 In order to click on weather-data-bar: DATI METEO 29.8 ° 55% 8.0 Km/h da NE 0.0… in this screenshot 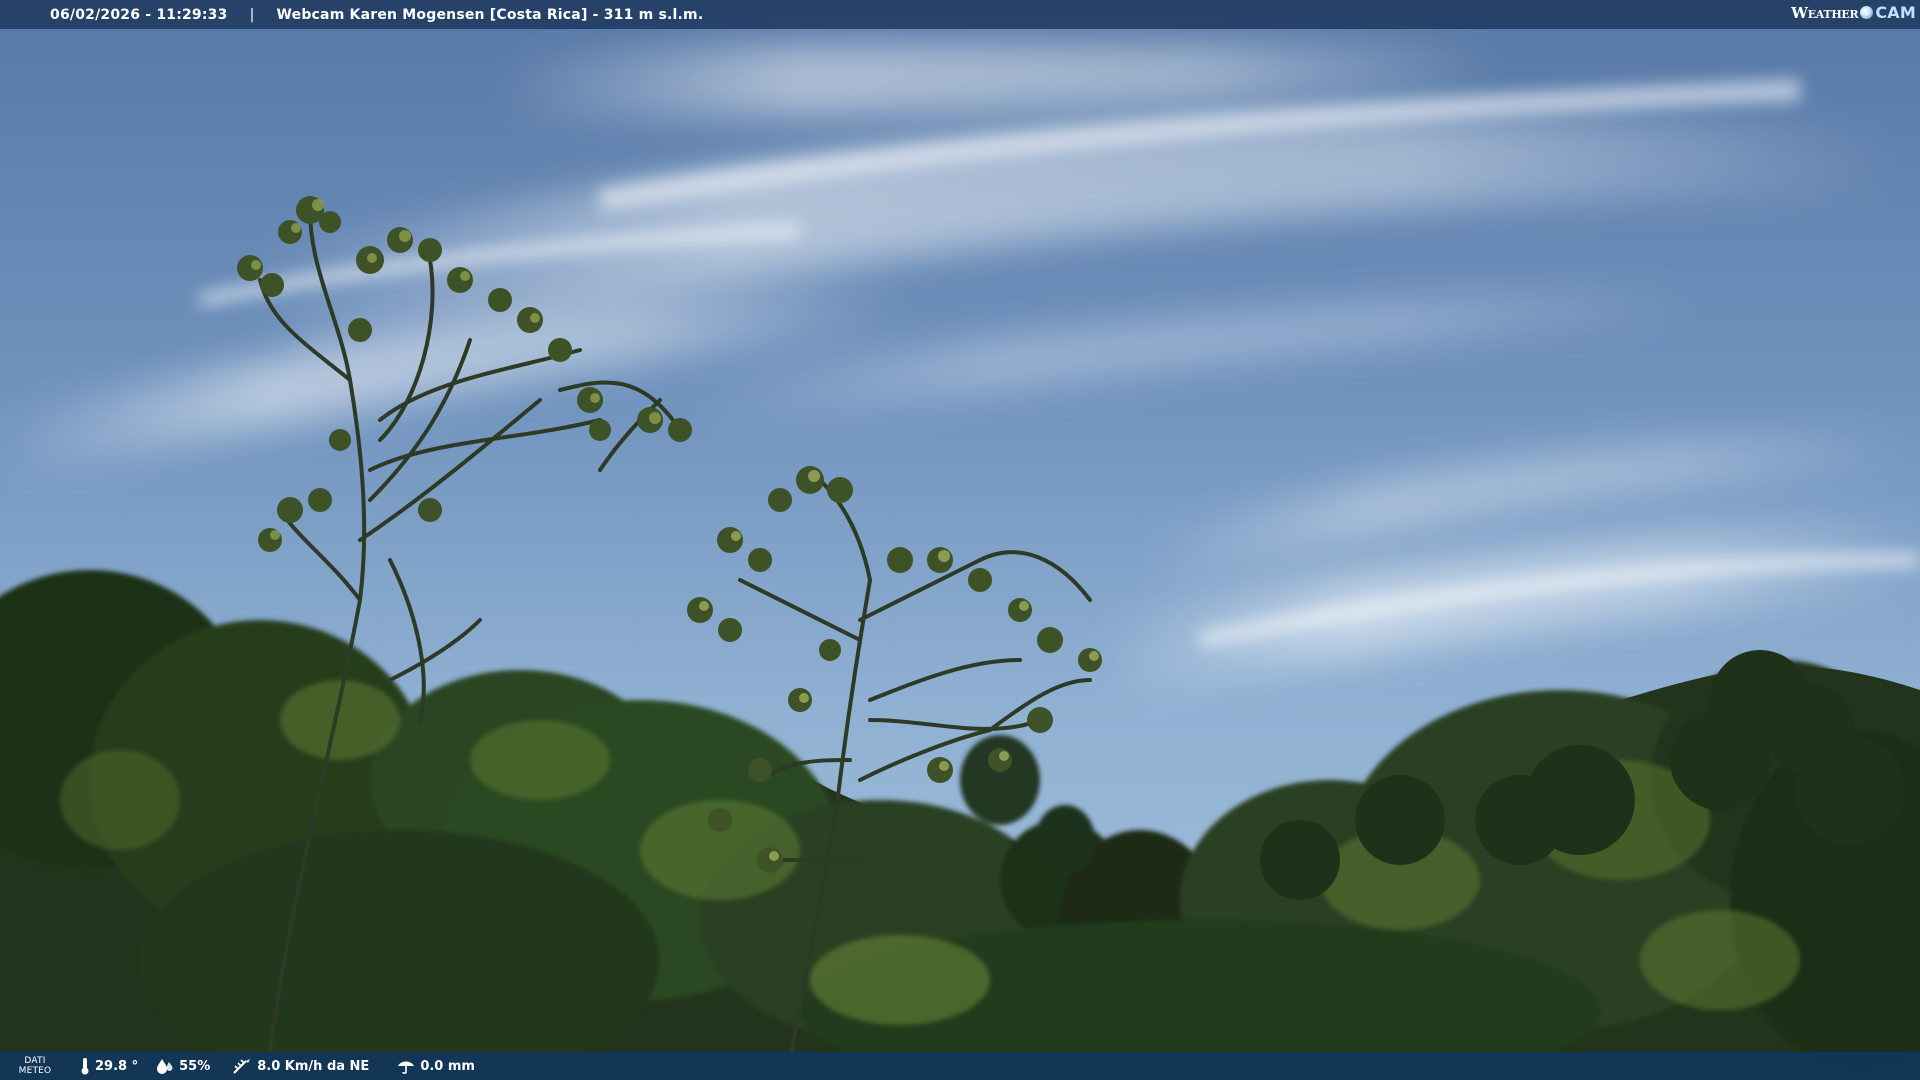, I will do `click(960, 1066)`.